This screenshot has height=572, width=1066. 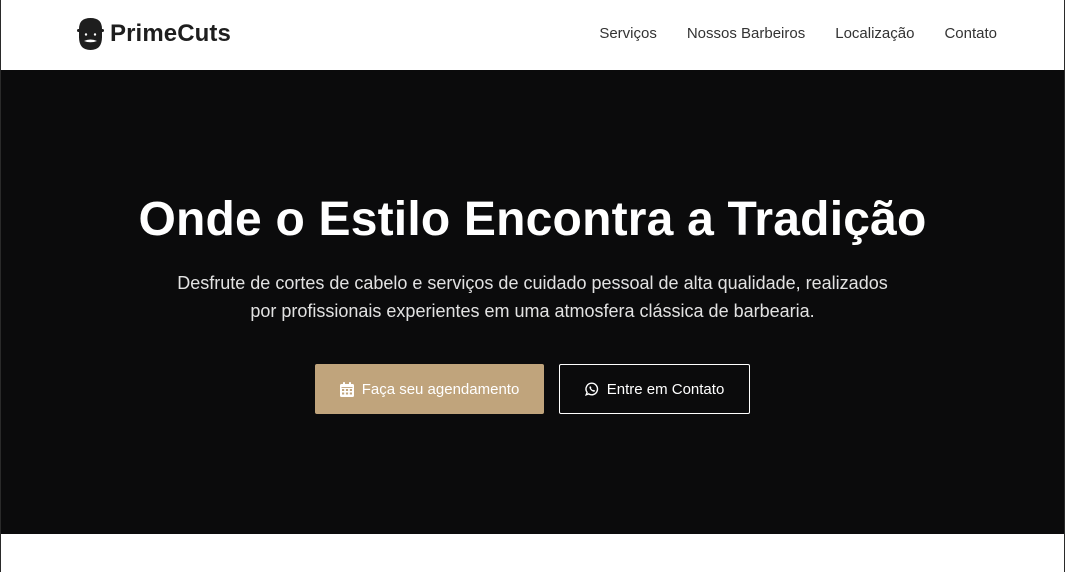 I want to click on nav-link-servicos: Serviços, so click(x=628, y=33).